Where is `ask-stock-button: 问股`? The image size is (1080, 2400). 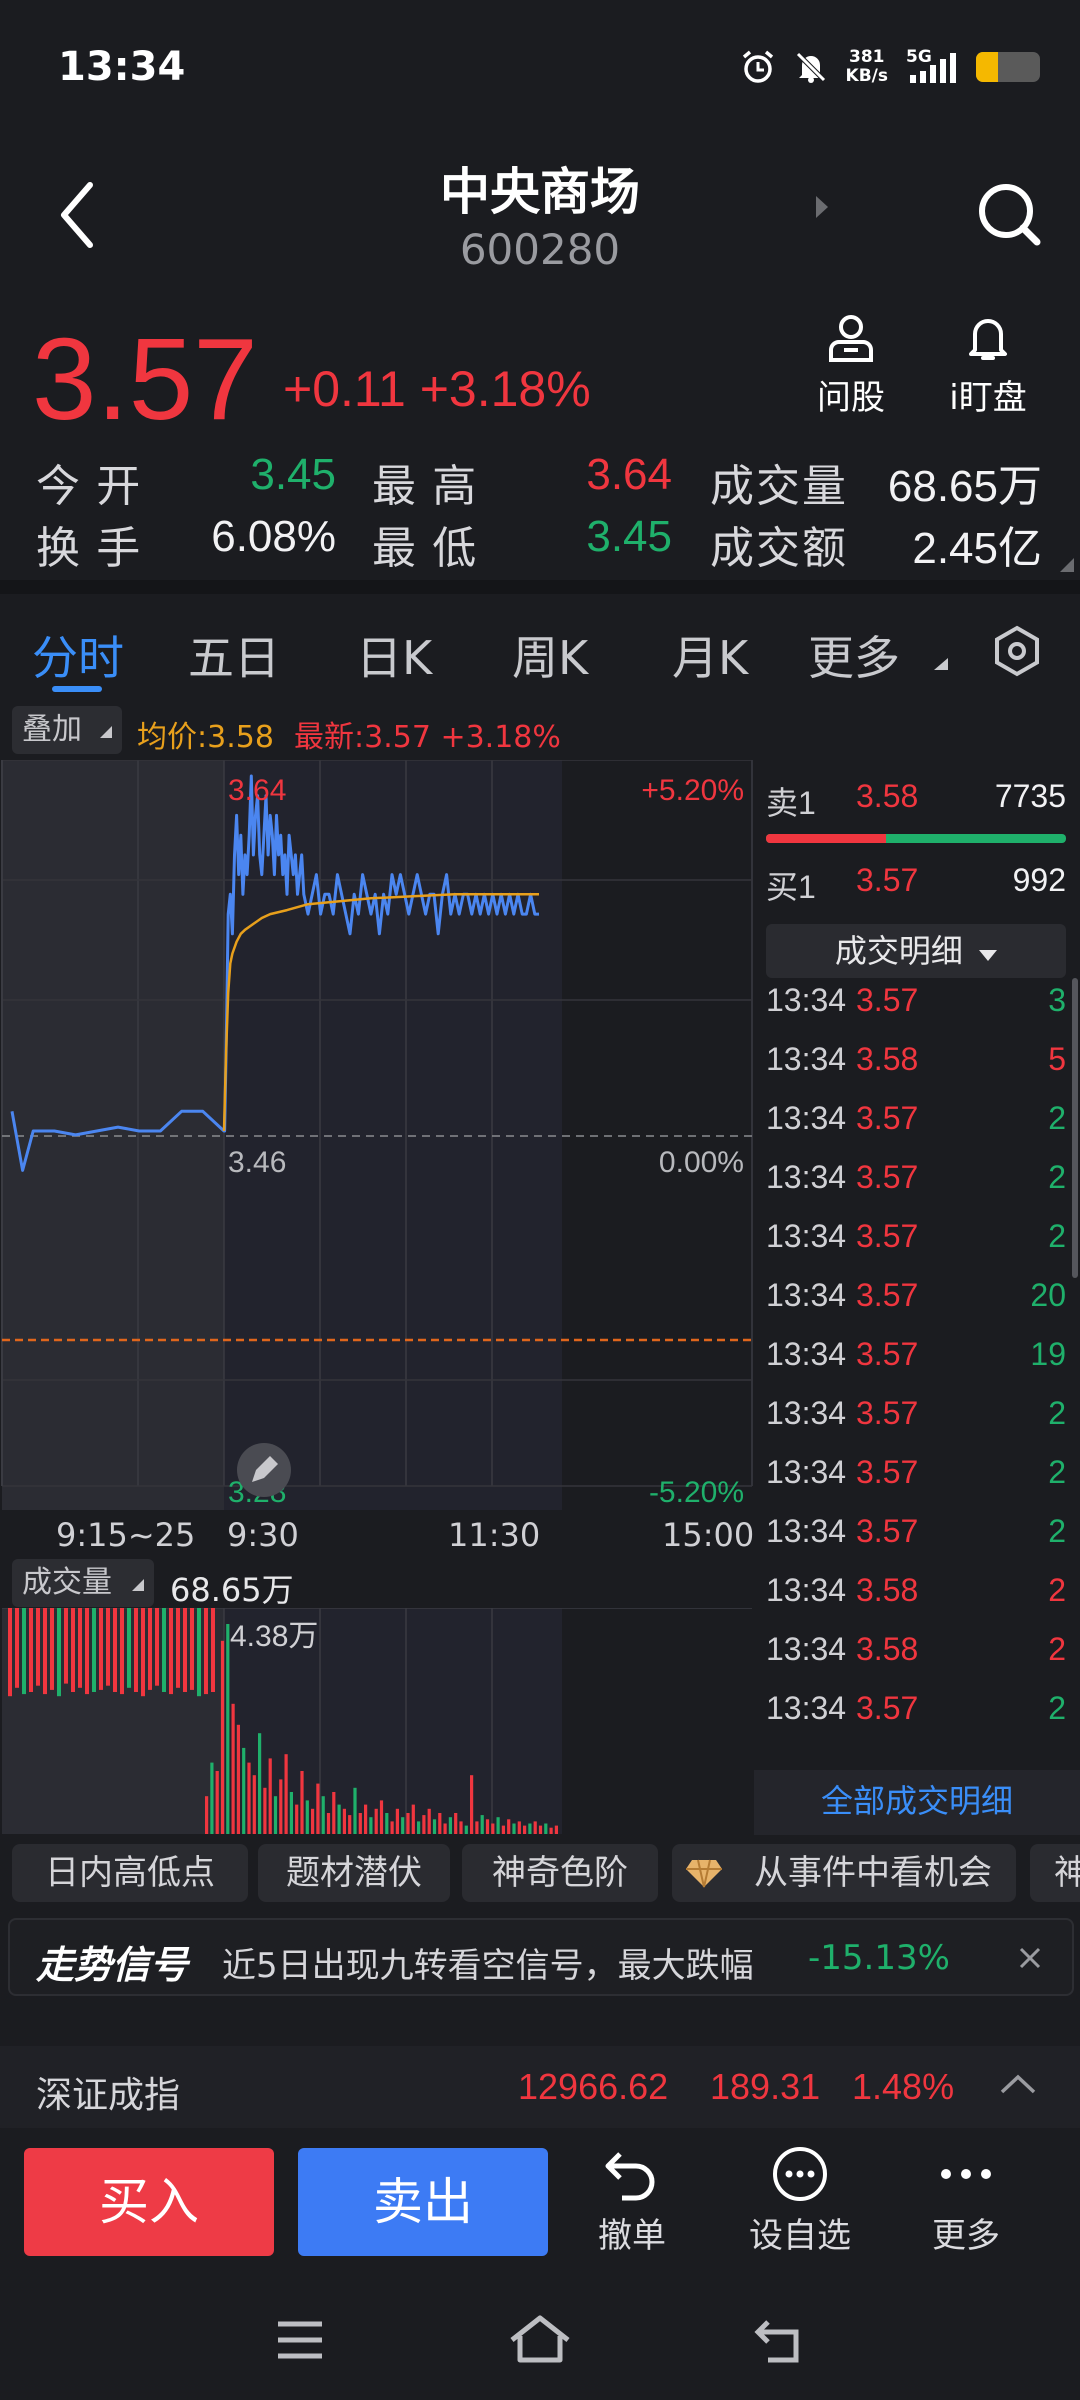 ask-stock-button: 问股 is located at coordinates (851, 365).